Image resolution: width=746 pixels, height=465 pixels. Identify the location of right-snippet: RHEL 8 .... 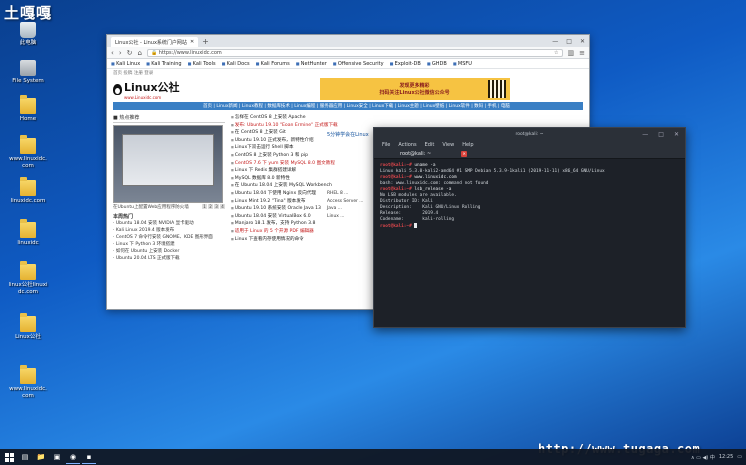
(345, 194).